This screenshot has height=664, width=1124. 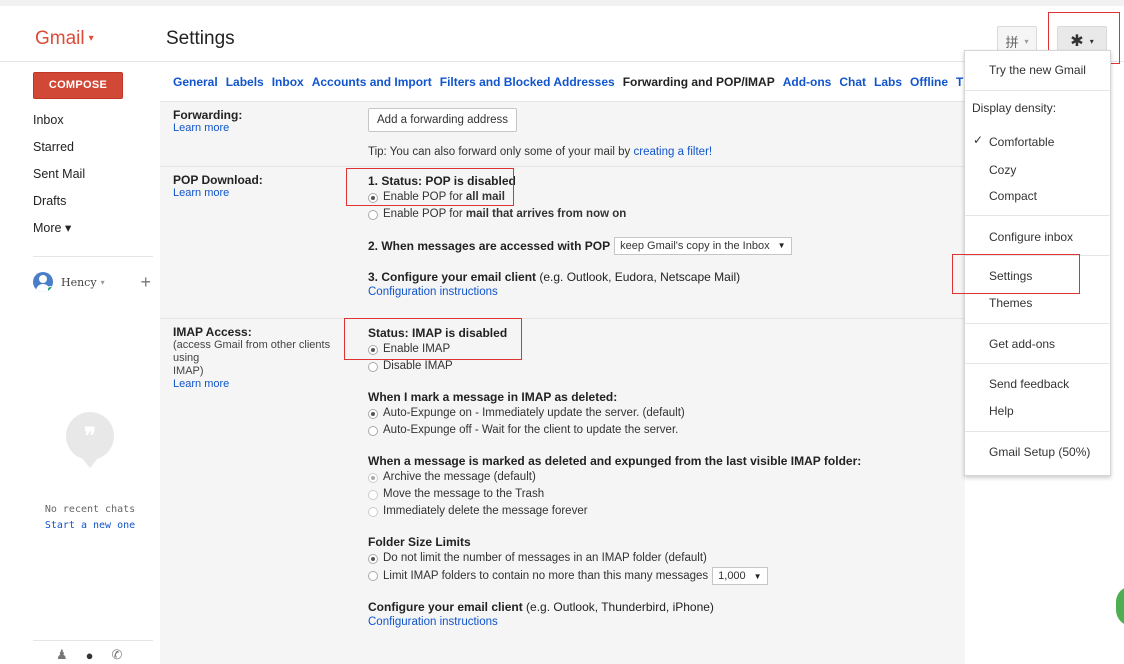 I want to click on radio-auto-expunge-on, so click(x=373, y=413).